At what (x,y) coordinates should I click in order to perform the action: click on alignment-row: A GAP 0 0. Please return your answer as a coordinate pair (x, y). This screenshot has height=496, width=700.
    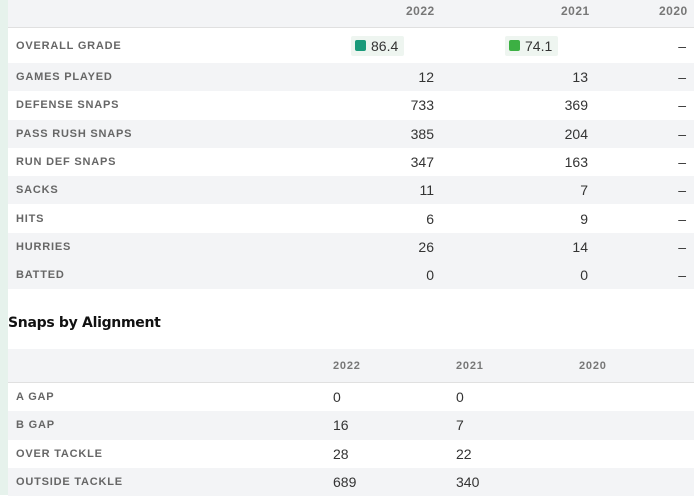
    Looking at the image, I should click on (351, 397).